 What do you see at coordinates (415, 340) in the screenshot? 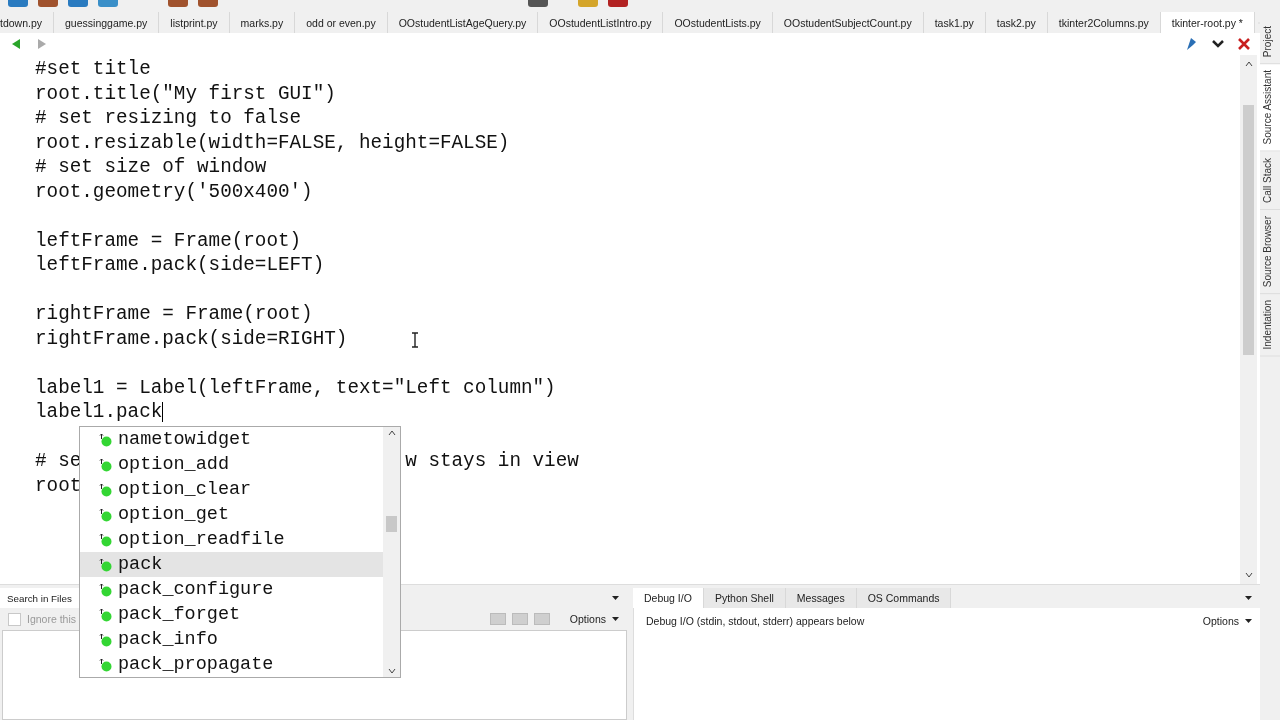
I see `text-cursor-icon` at bounding box center [415, 340].